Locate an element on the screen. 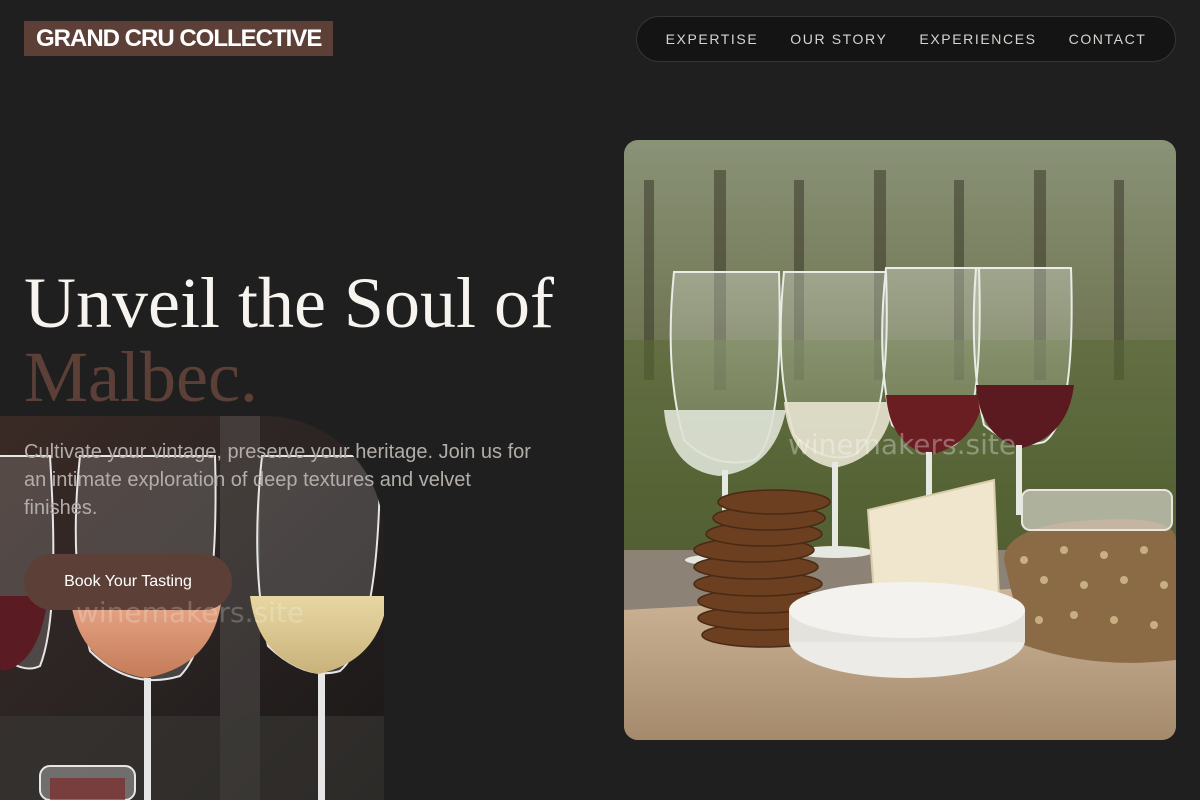  main-nav: EXPERTISE OUR STORY EXPERIENCES CONTACT is located at coordinates (906, 39).